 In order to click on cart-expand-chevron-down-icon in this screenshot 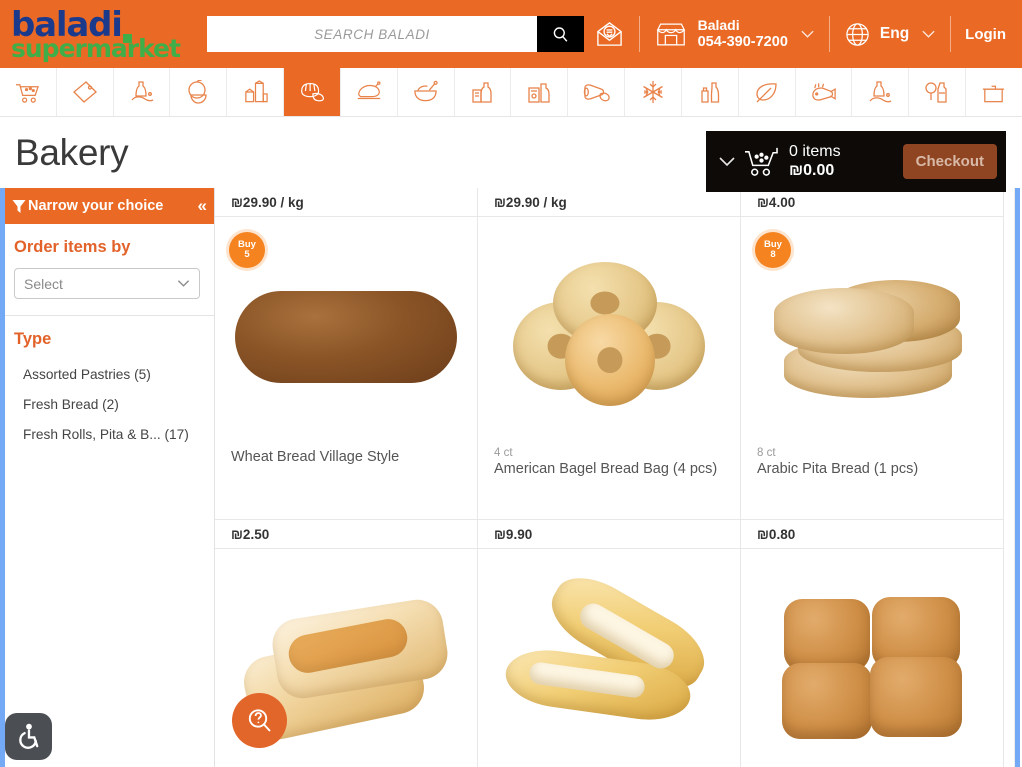, I will do `click(727, 161)`.